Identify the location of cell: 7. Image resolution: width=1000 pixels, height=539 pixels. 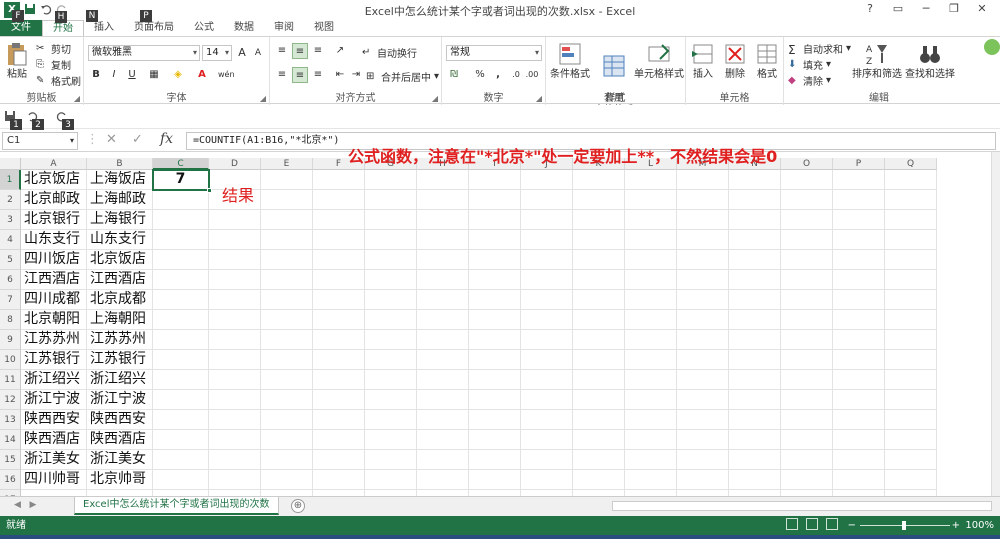
(181, 180).